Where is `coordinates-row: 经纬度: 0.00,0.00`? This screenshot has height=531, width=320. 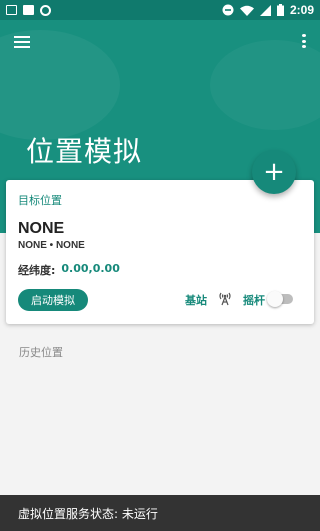 coordinates-row: 经纬度: 0.00,0.00 is located at coordinates (69, 270).